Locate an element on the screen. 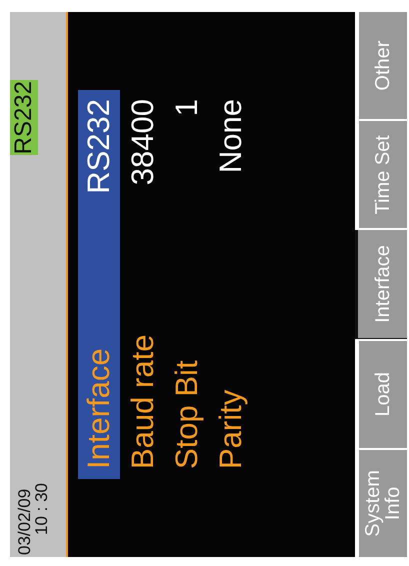 This screenshot has width=409, height=566. setting-value: RS232 is located at coordinates (98, 147).